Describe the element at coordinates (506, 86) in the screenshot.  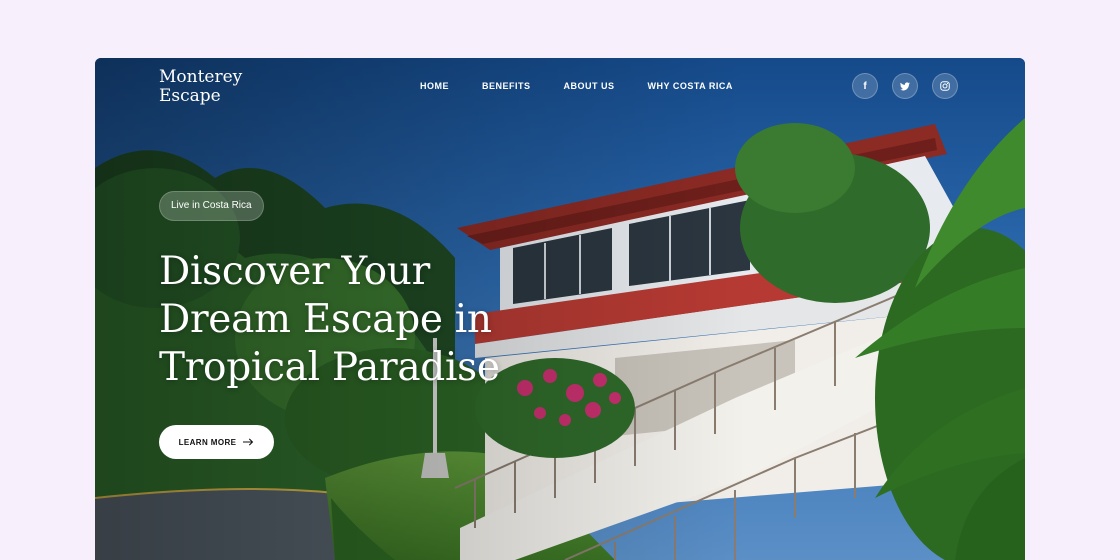
I see `nav-item-benefits: BENEFITS` at that location.